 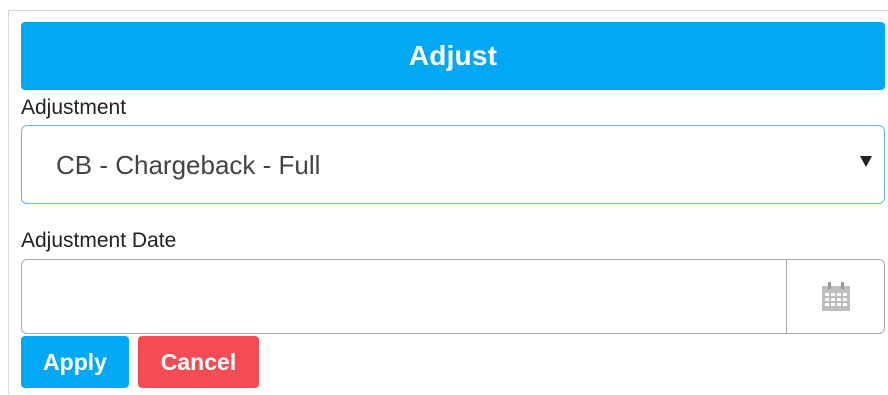 I want to click on cancel-button: Cancel, so click(x=198, y=362).